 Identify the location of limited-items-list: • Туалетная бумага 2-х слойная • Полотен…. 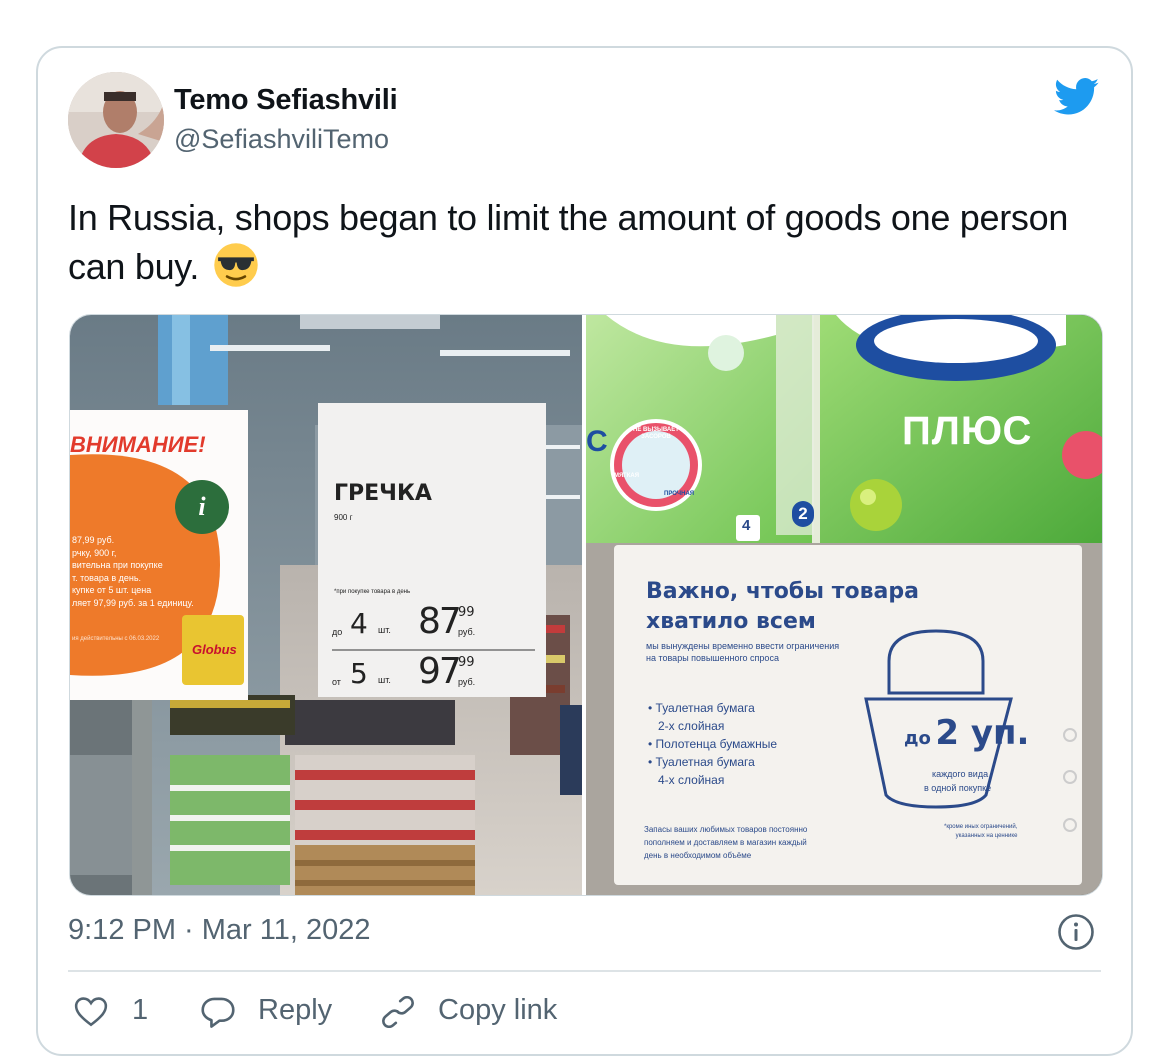
(712, 744).